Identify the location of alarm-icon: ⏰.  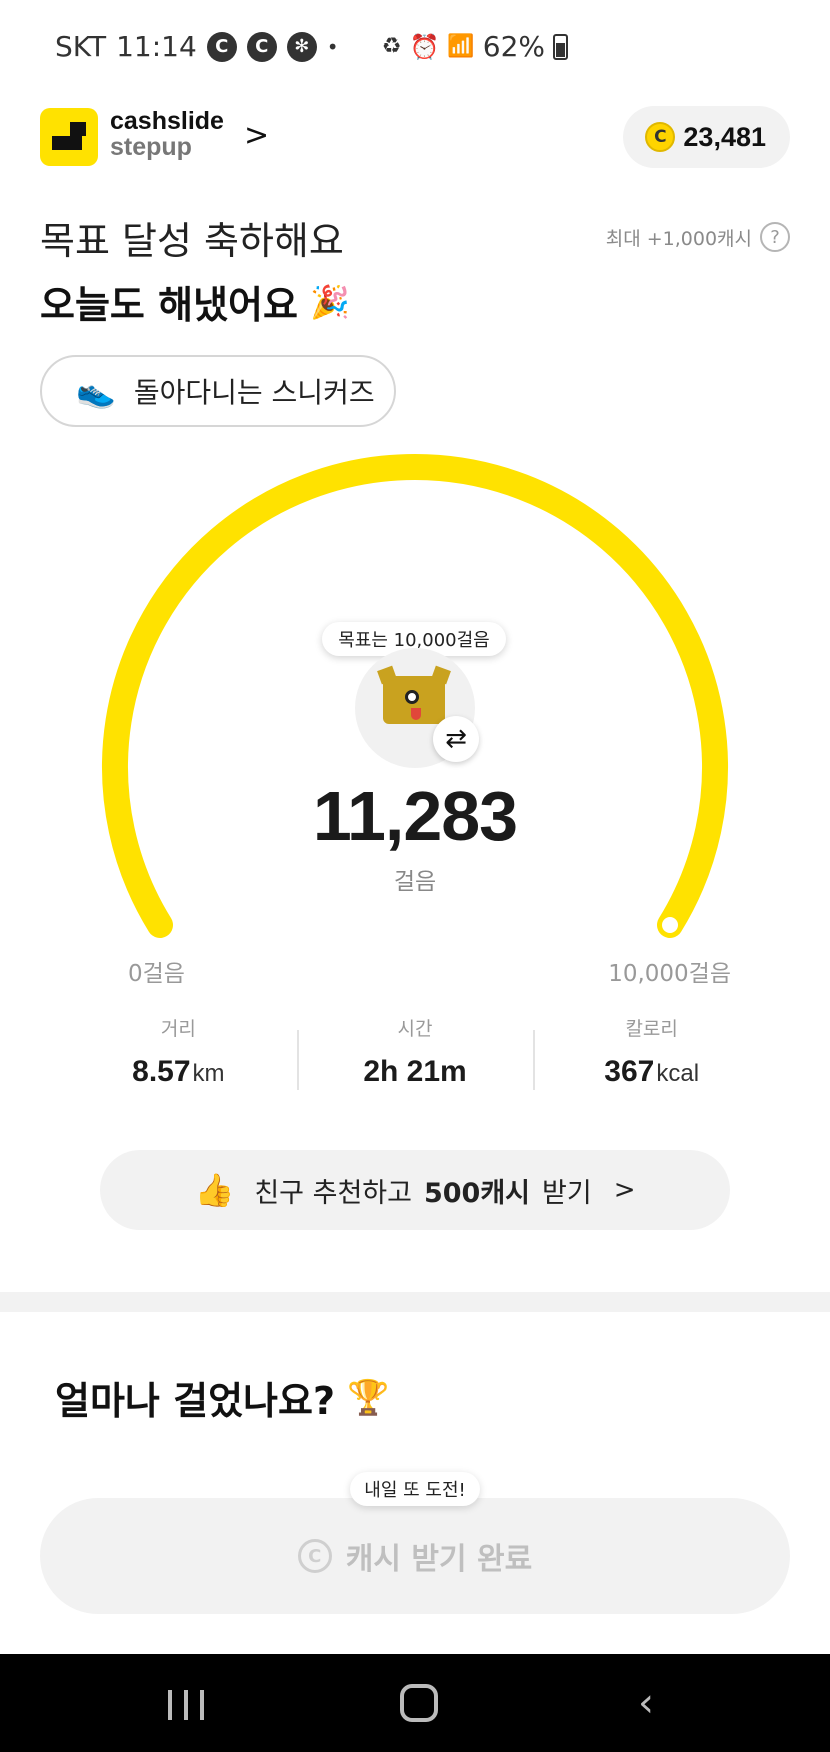
(424, 46).